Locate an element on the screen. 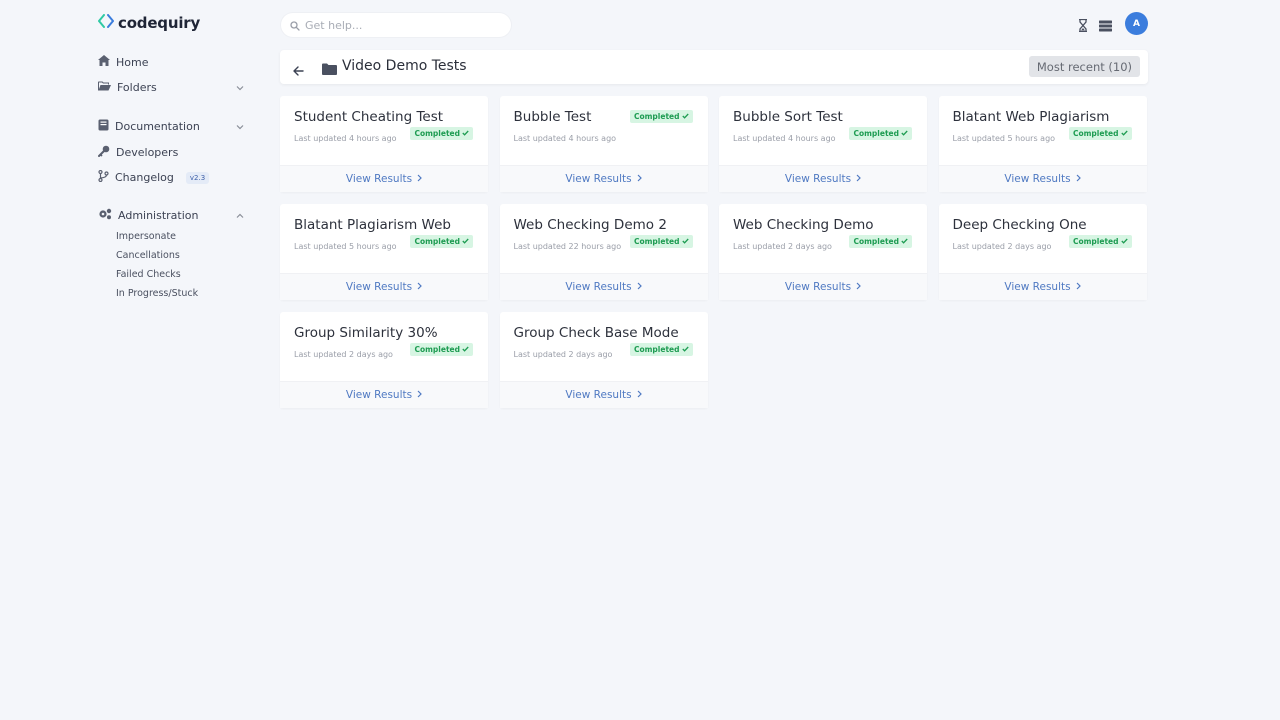  card-title: Bubble Sort Test is located at coordinates (788, 117).